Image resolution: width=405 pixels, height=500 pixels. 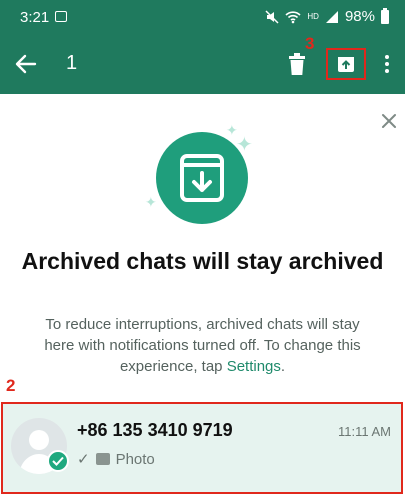 What do you see at coordinates (254, 366) in the screenshot?
I see `settings-link: Settings` at bounding box center [254, 366].